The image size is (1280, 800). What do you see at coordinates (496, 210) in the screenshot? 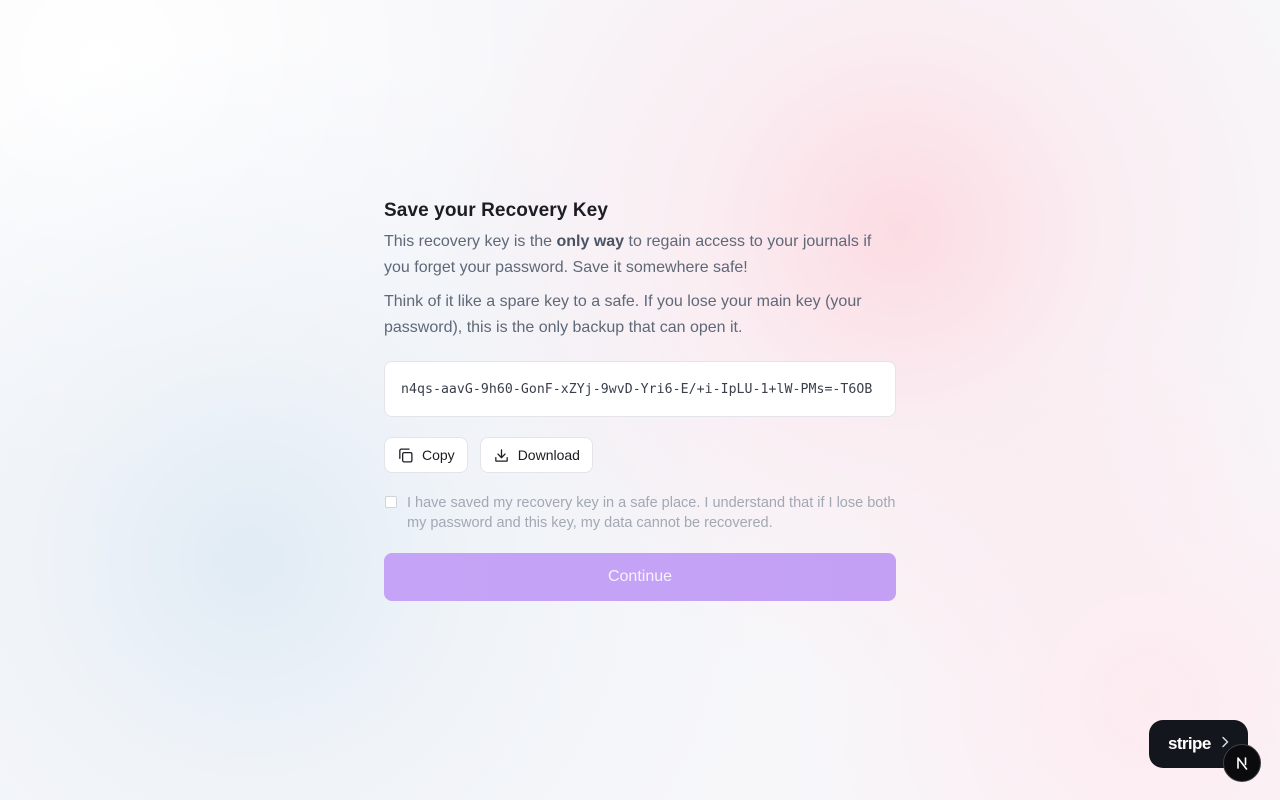
I see `page-title: Save your Recovery Key` at bounding box center [496, 210].